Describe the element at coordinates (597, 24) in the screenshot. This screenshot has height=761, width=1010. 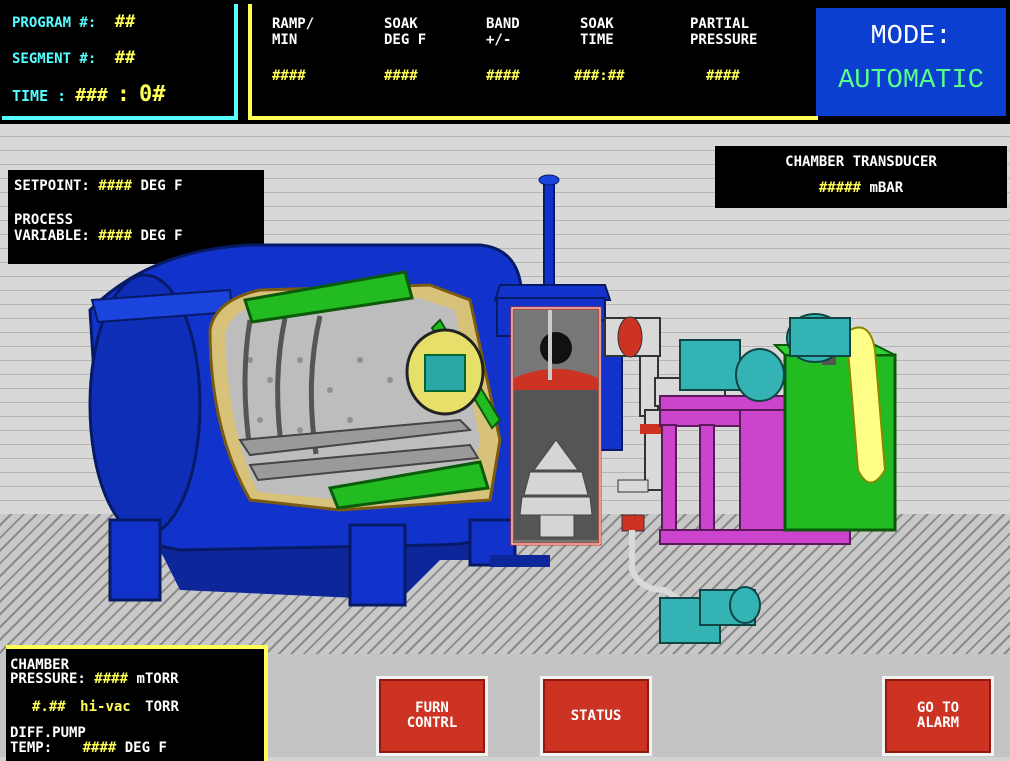
I see `param-soak-time-label-1: SOAK` at that location.